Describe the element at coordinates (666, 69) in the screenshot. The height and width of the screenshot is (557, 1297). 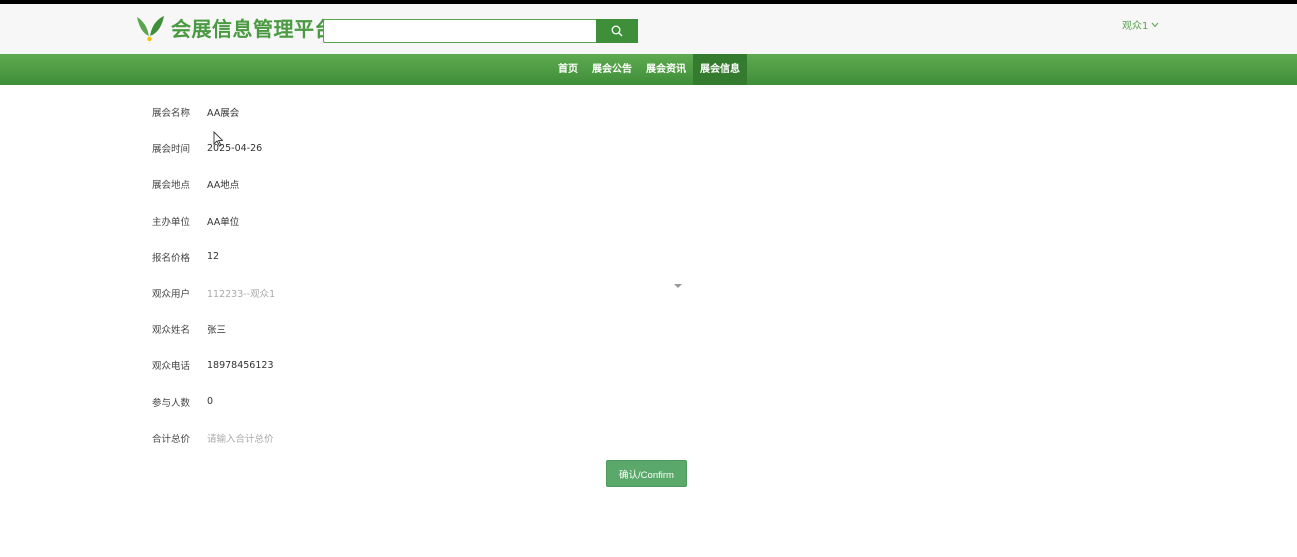
I see `nav-item-news: 展会资讯` at that location.